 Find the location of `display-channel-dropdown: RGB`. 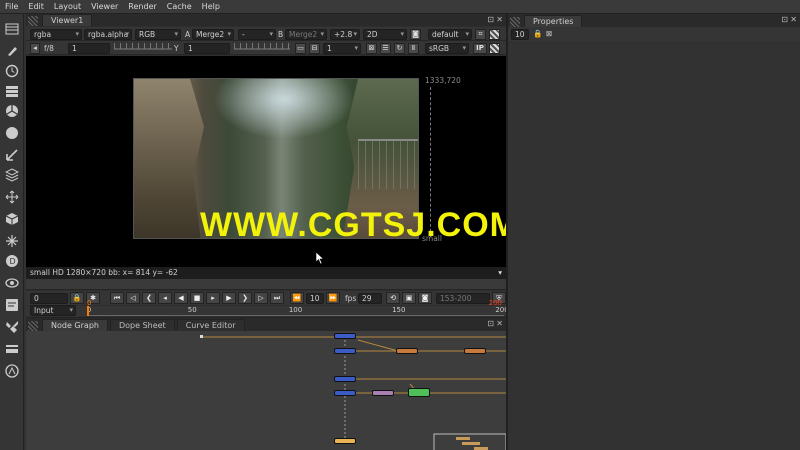

display-channel-dropdown: RGB is located at coordinates (158, 34).